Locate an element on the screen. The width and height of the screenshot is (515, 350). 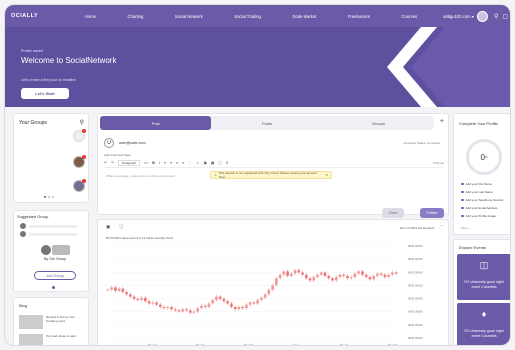
composer-avatar: U is located at coordinates (109, 143).